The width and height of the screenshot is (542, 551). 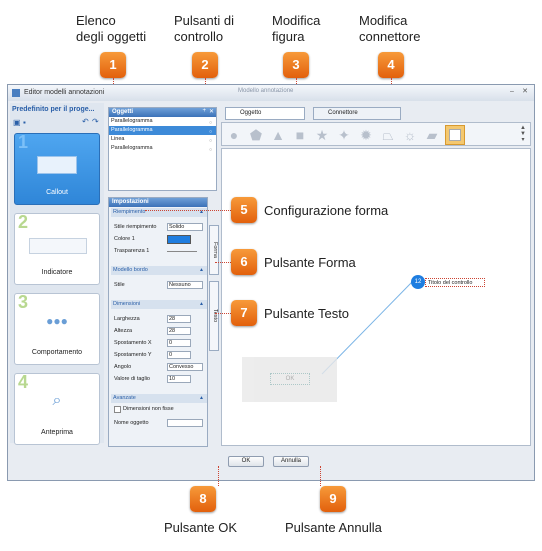 I want to click on selected-shape-icon, so click(x=455, y=135).